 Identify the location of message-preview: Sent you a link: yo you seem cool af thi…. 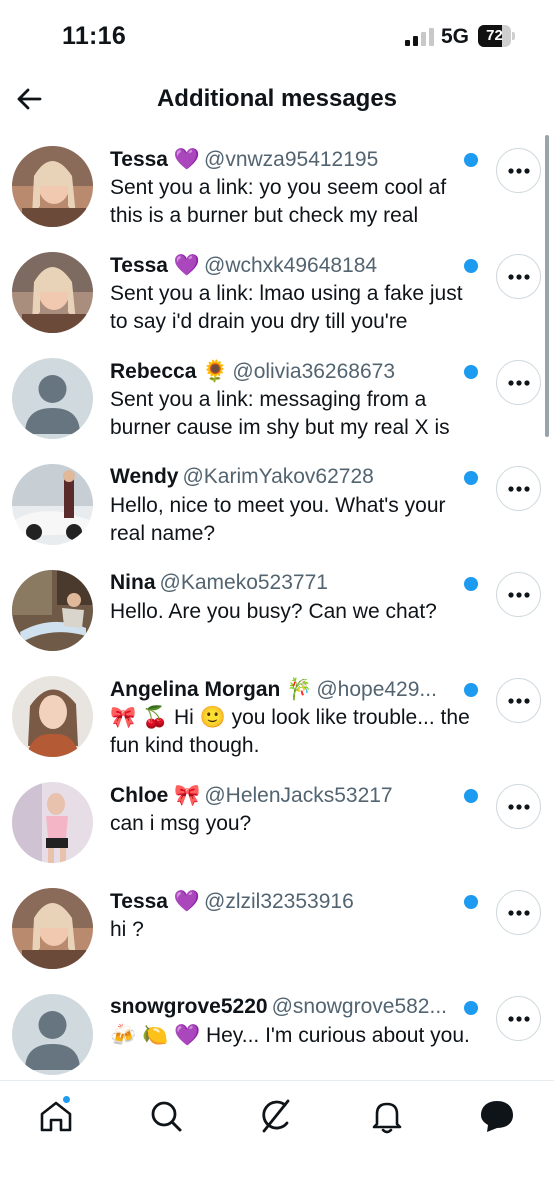
(278, 201).